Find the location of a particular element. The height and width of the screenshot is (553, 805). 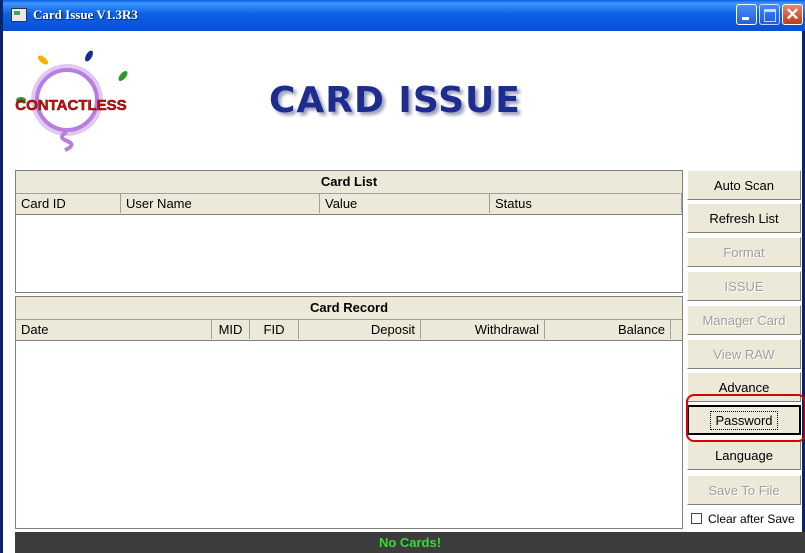

format-button: Format is located at coordinates (744, 252).